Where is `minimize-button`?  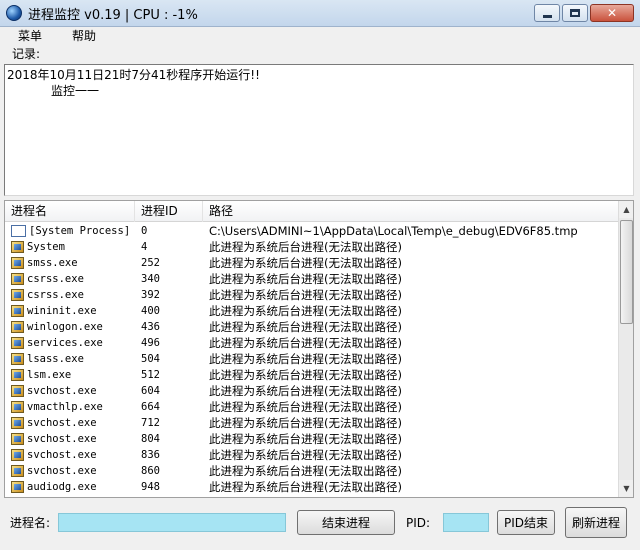
minimize-button is located at coordinates (547, 13).